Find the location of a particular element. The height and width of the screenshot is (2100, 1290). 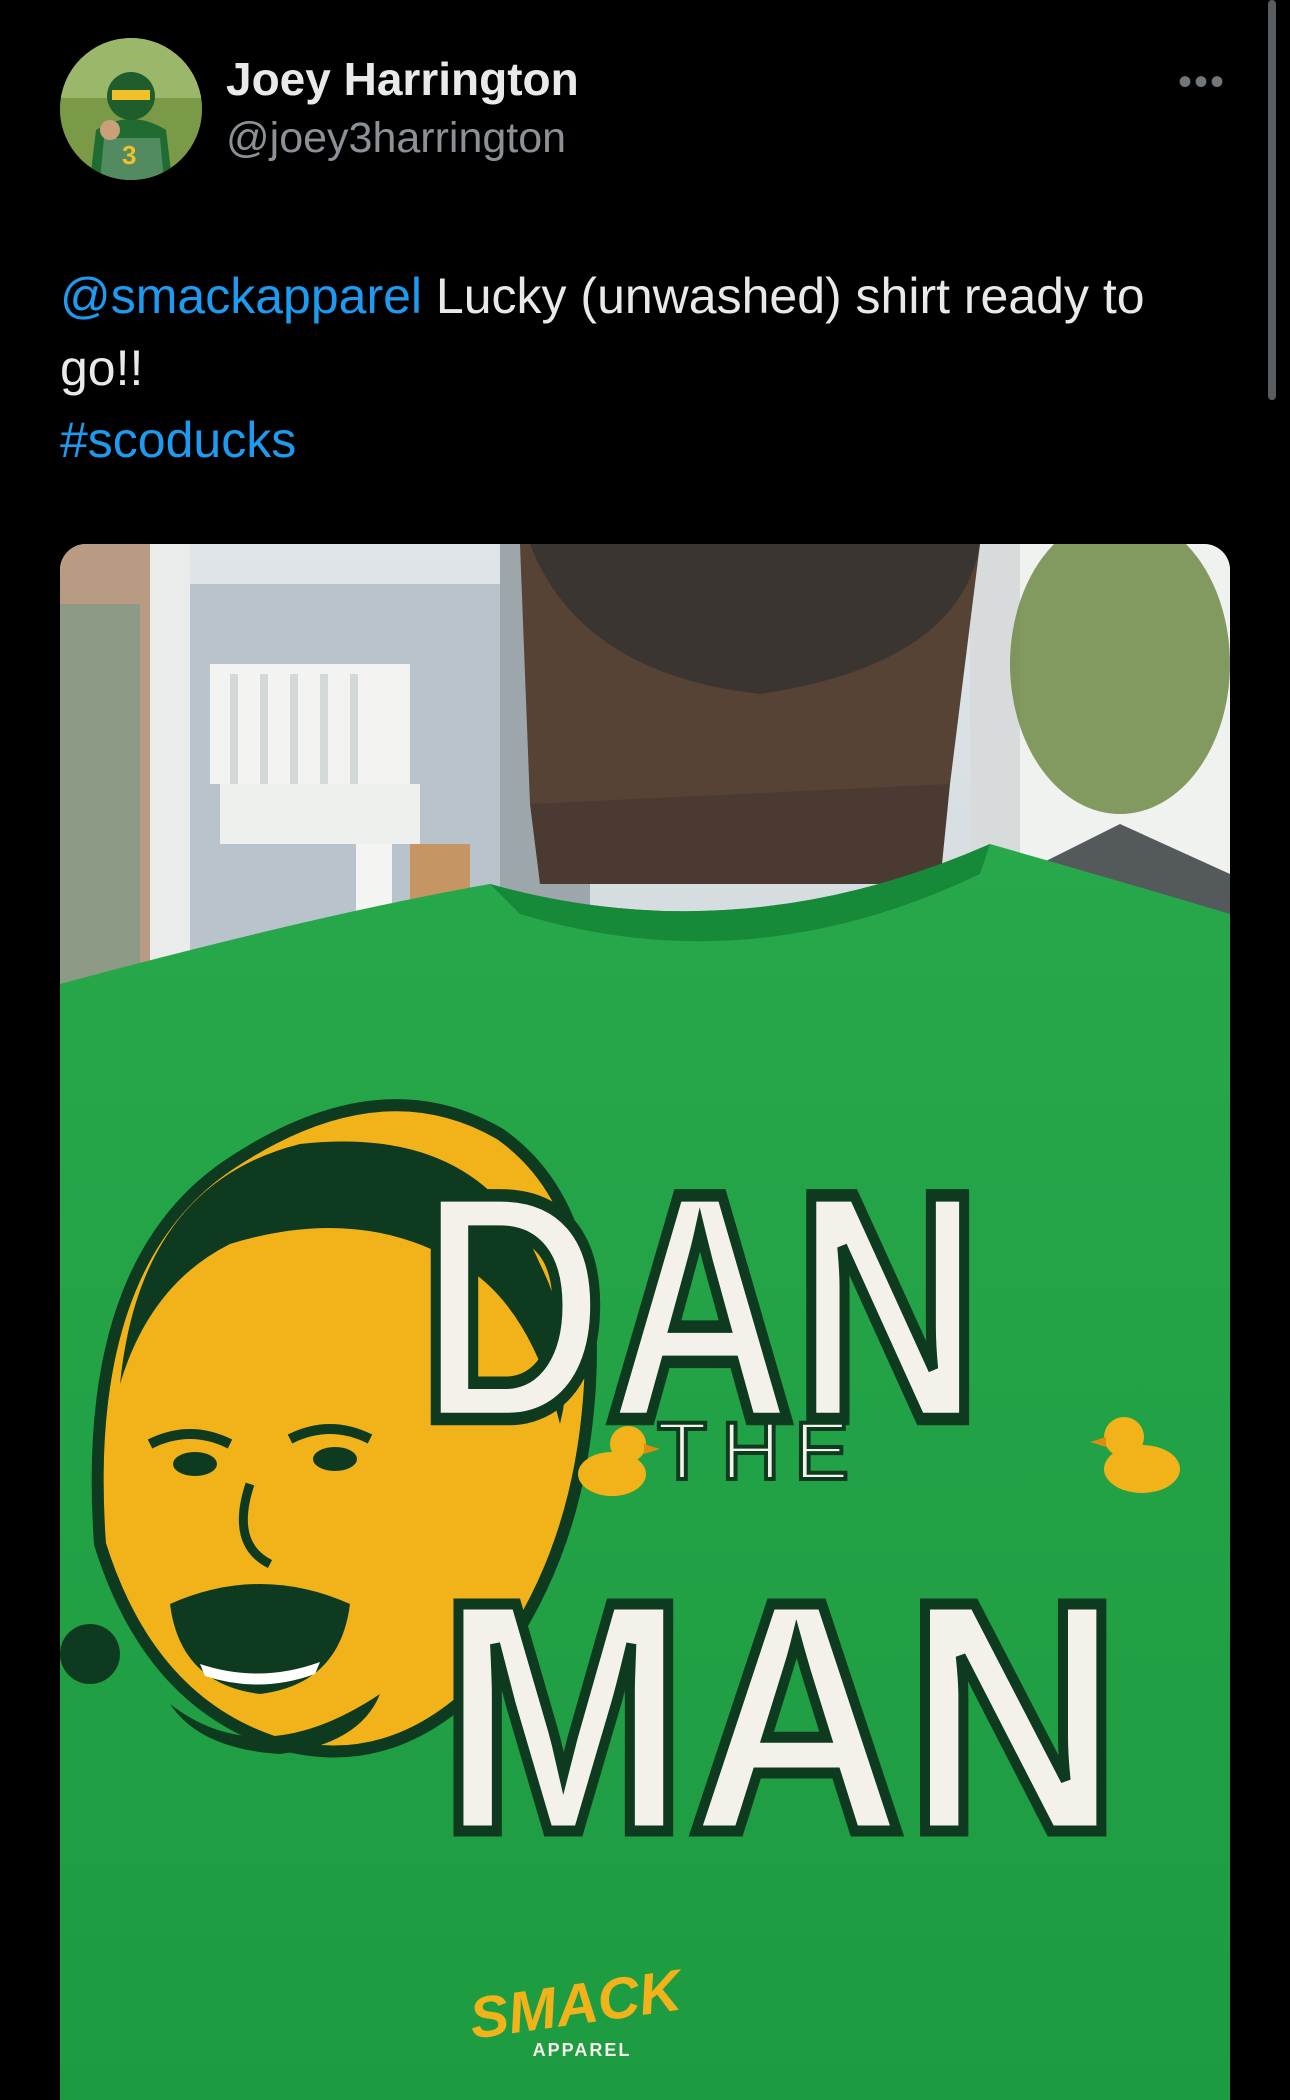

shirt-line3: MAN is located at coordinates (779, 1717).